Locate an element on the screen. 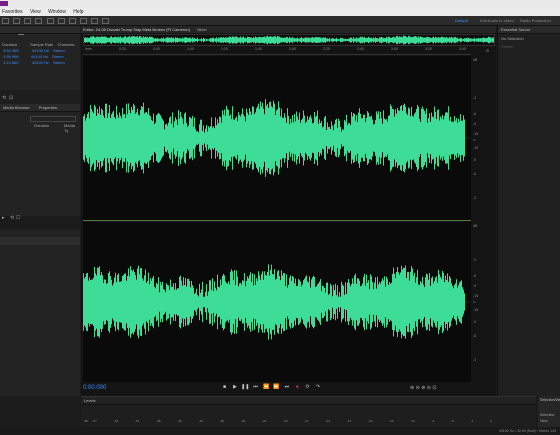 This screenshot has height=435, width=560. col-channels: Channels is located at coordinates (66, 44).